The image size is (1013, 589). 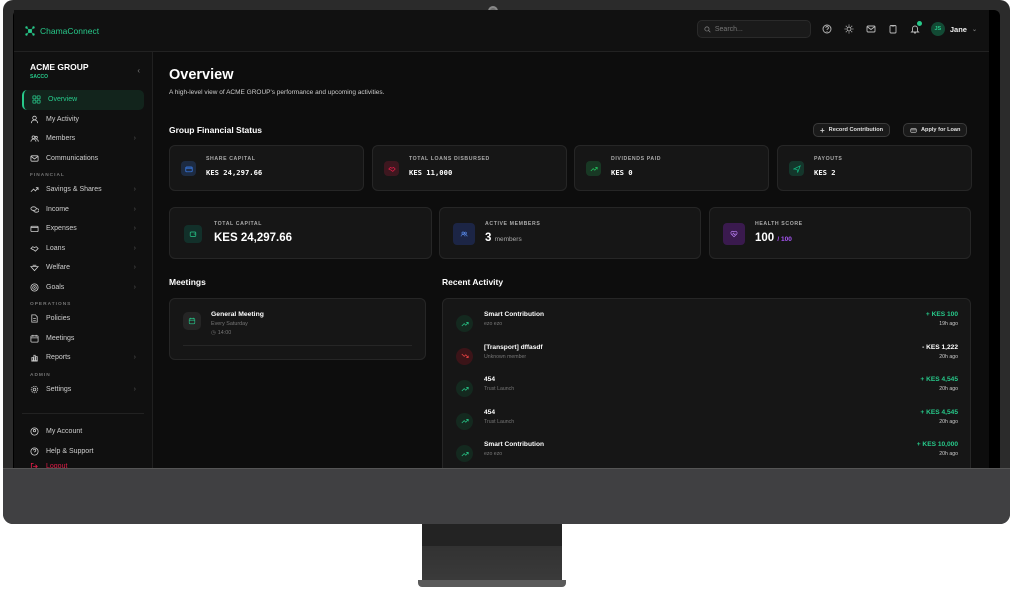 I want to click on chevron-down-icon: ⌄, so click(x=974, y=29).